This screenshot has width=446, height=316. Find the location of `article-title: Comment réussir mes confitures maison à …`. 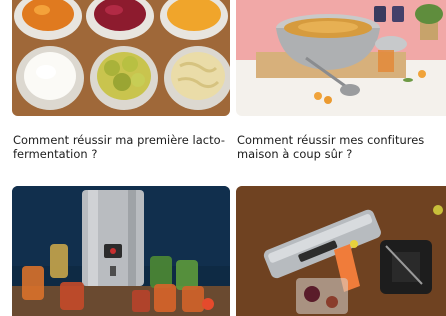

article-title: Comment réussir mes confitures maison à … is located at coordinates (341, 147).